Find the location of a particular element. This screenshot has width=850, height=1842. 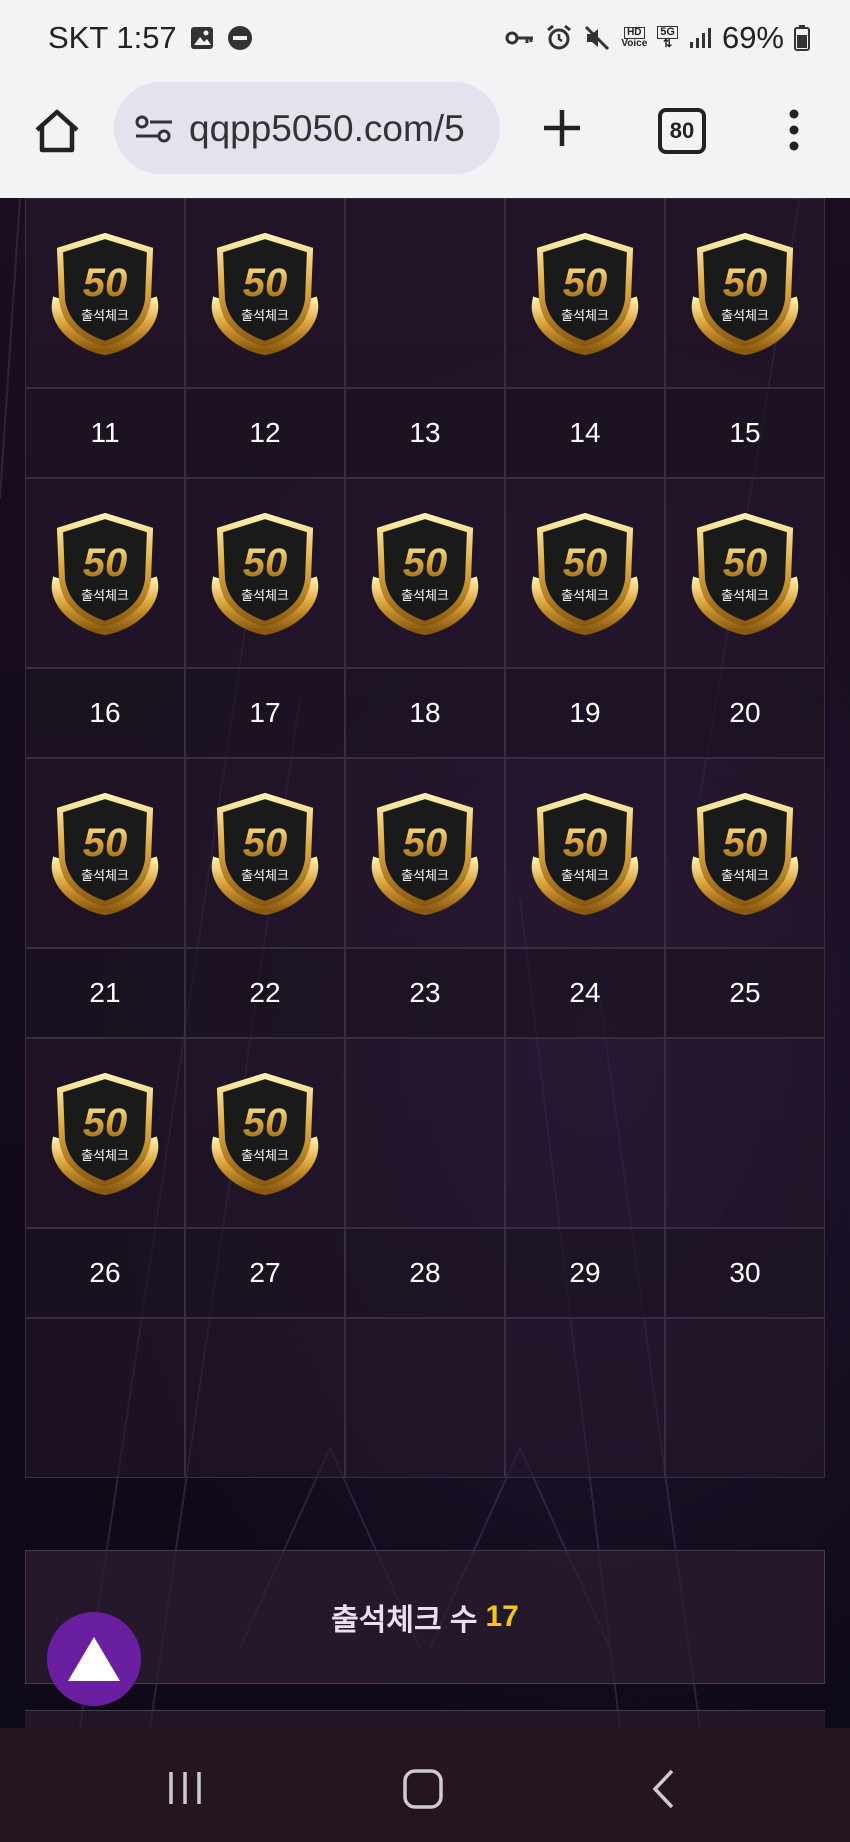

home-button is located at coordinates (57, 131).